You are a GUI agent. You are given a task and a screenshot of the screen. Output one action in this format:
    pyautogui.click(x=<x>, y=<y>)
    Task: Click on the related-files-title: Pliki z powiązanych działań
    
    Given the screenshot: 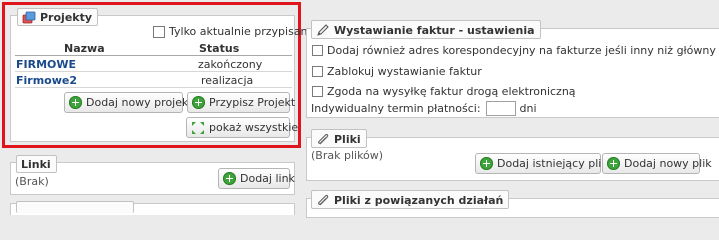 What is the action you would take?
    pyautogui.click(x=419, y=200)
    